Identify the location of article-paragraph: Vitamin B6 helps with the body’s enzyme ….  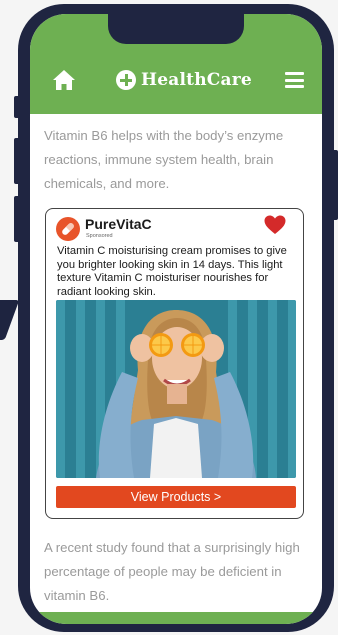
(164, 159).